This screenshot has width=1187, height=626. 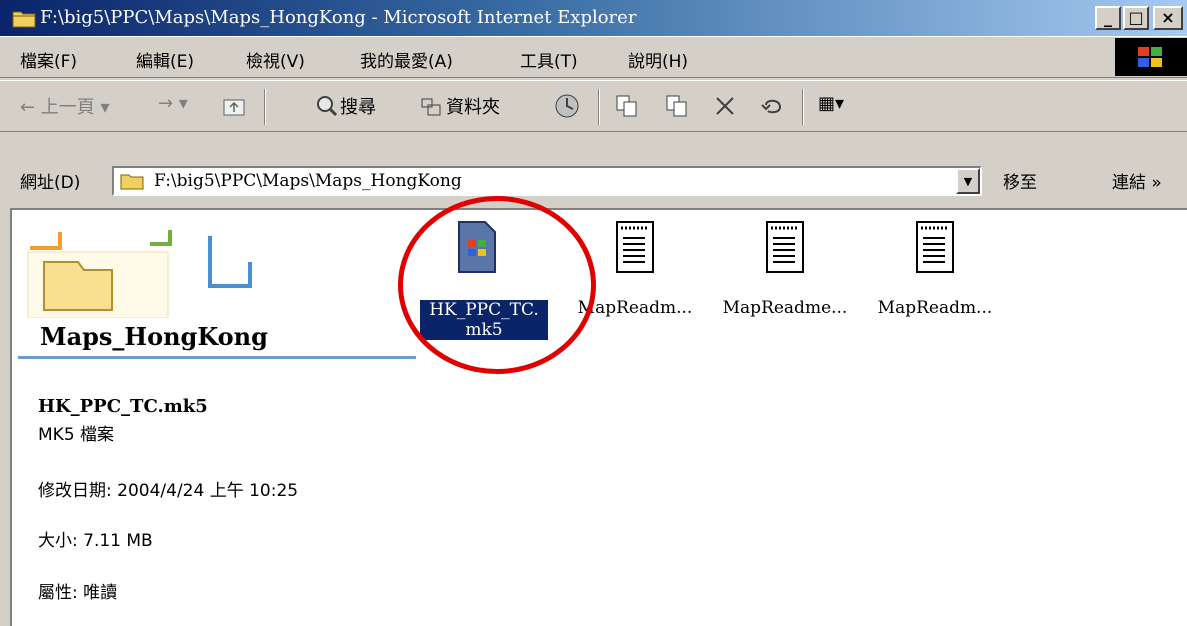 I want to click on windows-logo-icon, so click(x=1150, y=57).